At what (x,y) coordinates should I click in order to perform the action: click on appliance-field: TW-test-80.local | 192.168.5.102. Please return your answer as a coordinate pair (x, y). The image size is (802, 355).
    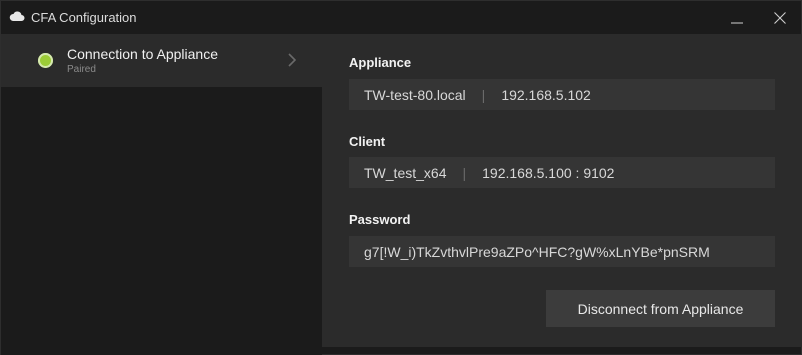
    Looking at the image, I should click on (562, 94).